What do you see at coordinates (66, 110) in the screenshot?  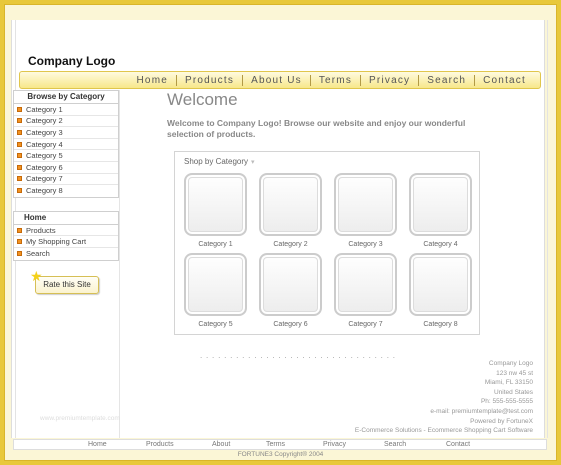 I see `sidebar-item-category-1: Category 1` at bounding box center [66, 110].